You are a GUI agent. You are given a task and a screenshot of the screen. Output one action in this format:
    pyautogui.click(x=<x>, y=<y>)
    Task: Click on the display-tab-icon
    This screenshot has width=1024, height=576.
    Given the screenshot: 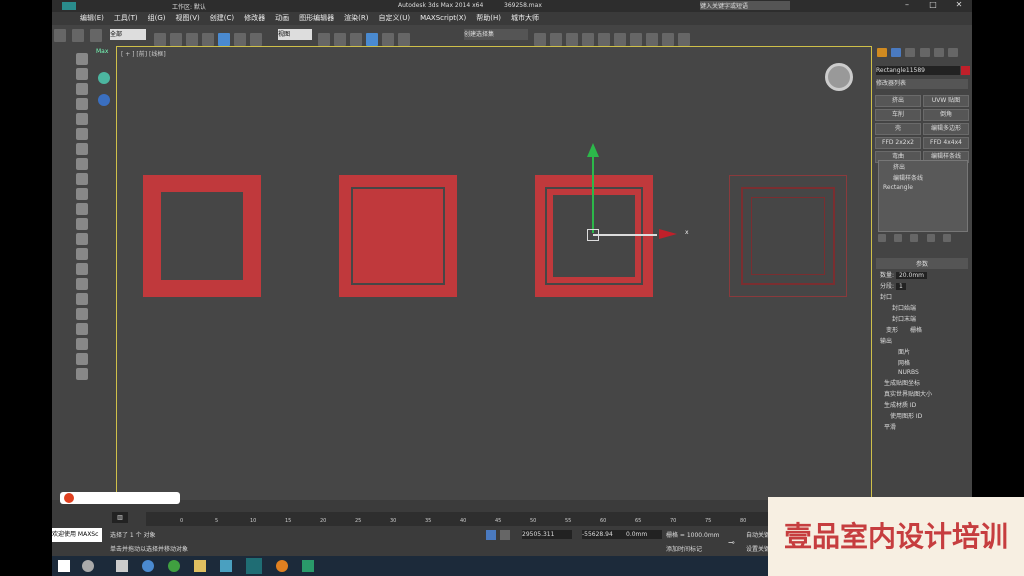 What is the action you would take?
    pyautogui.click(x=938, y=52)
    